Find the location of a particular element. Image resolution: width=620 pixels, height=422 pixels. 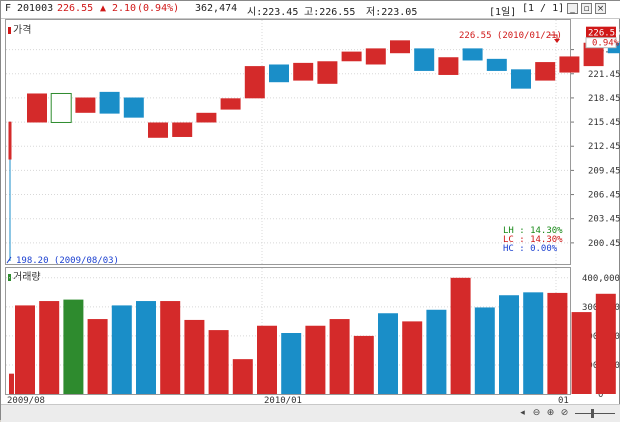

open-price: 시:223.45 is located at coordinates (273, 12).